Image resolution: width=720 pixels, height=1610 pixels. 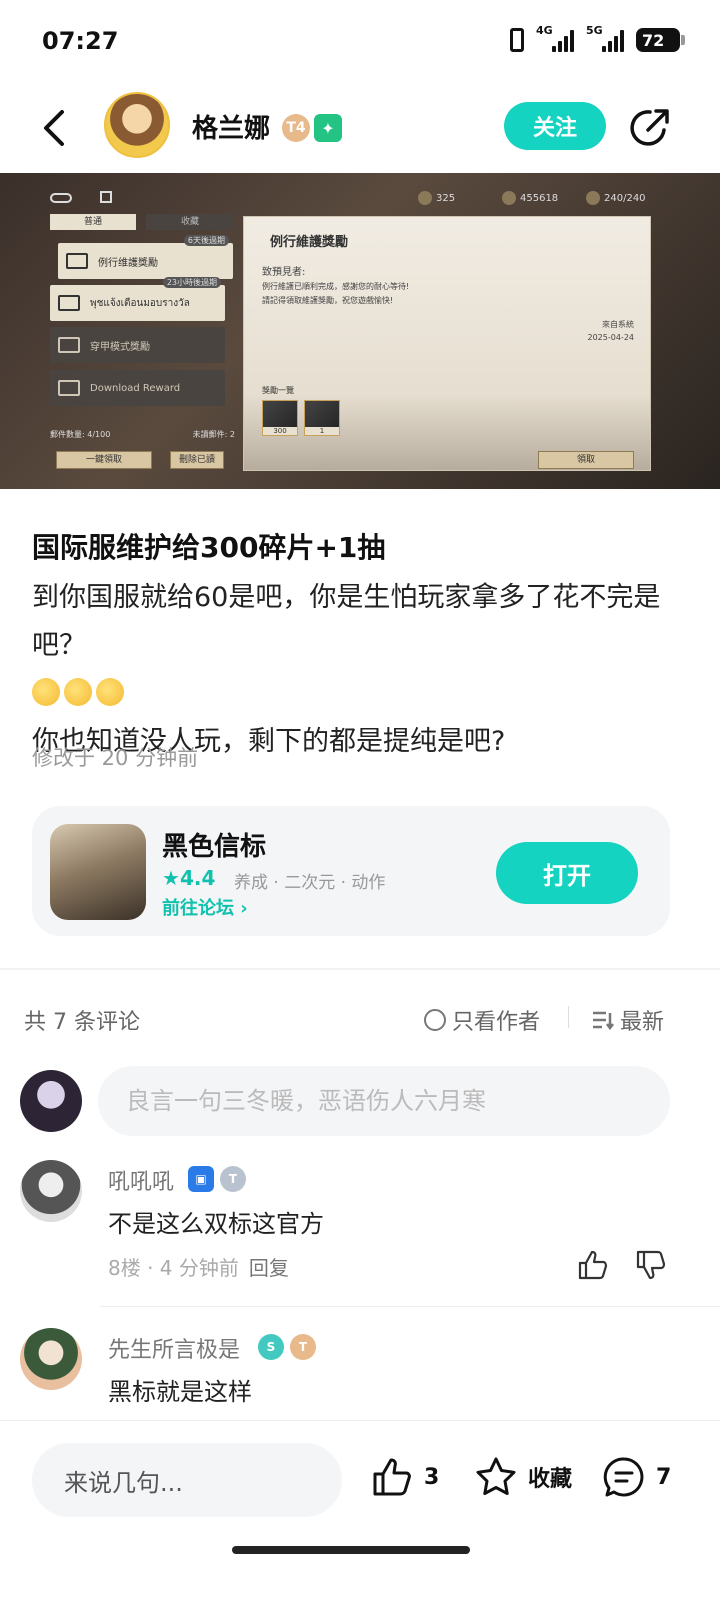 I want to click on reward-ticket-icon: 1, so click(x=322, y=418).